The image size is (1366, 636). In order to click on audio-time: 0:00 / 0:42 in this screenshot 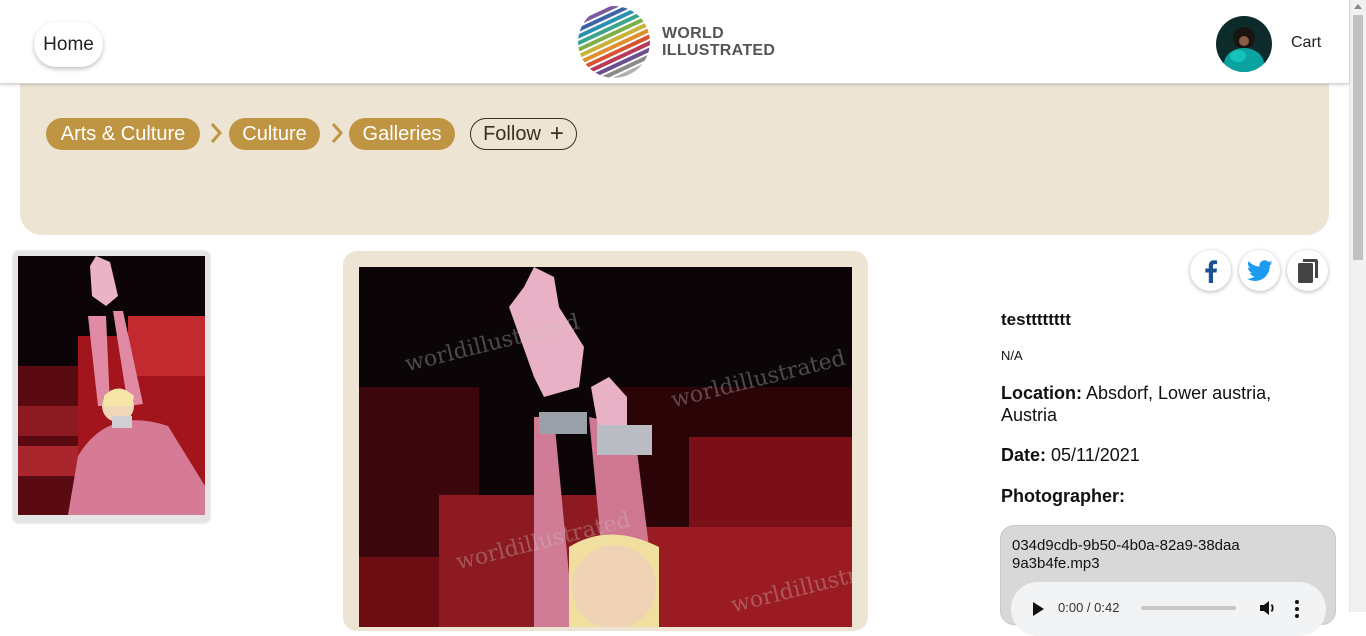, I will do `click(1089, 607)`.